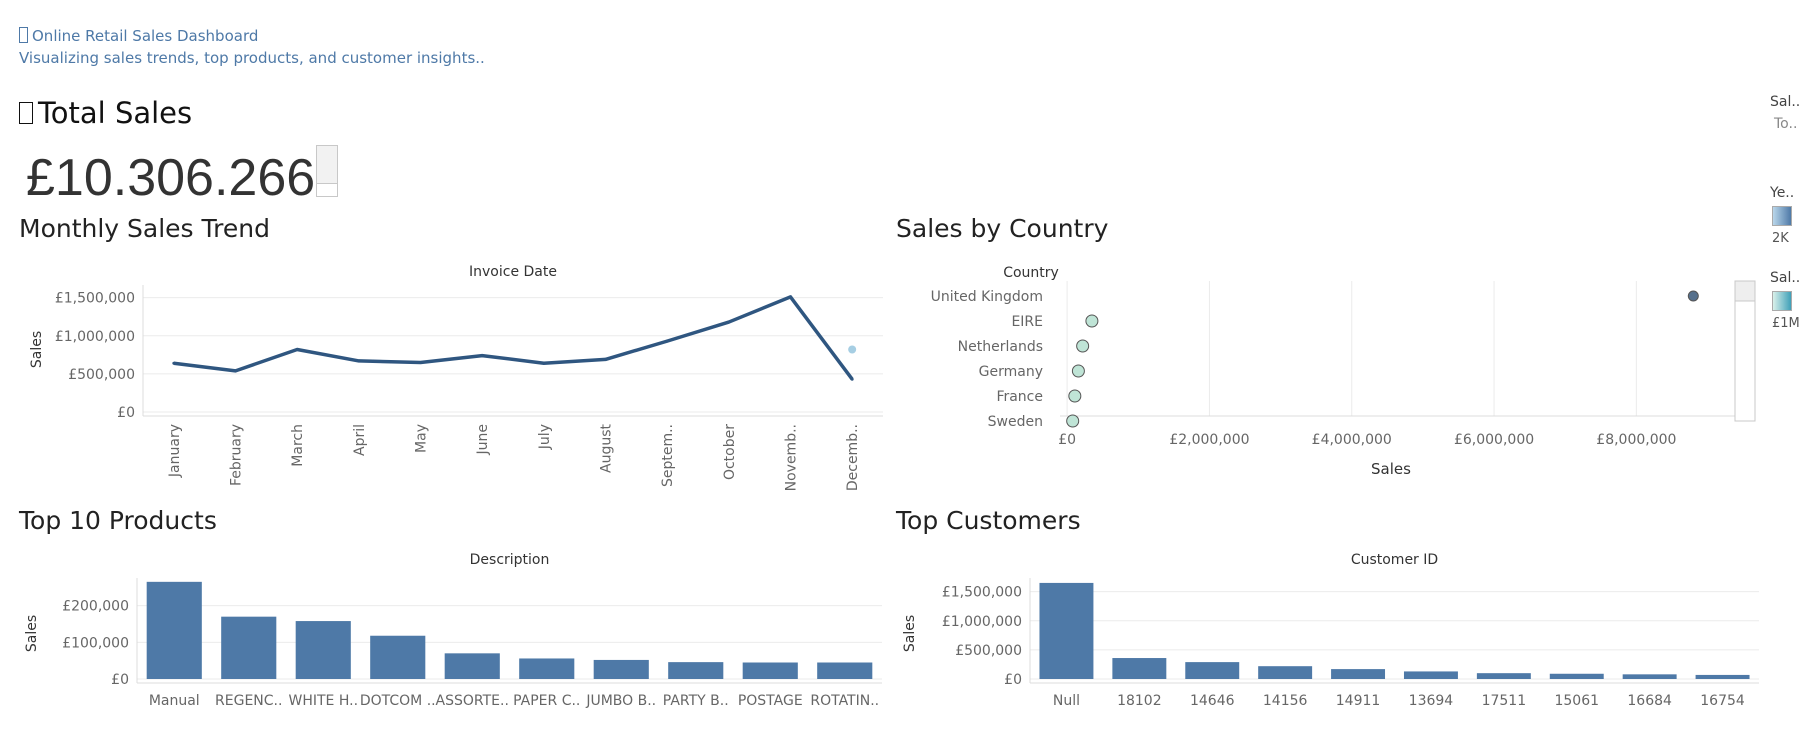 The image size is (1811, 739). I want to click on x-tick-label: JUMBO B.., so click(620, 701).